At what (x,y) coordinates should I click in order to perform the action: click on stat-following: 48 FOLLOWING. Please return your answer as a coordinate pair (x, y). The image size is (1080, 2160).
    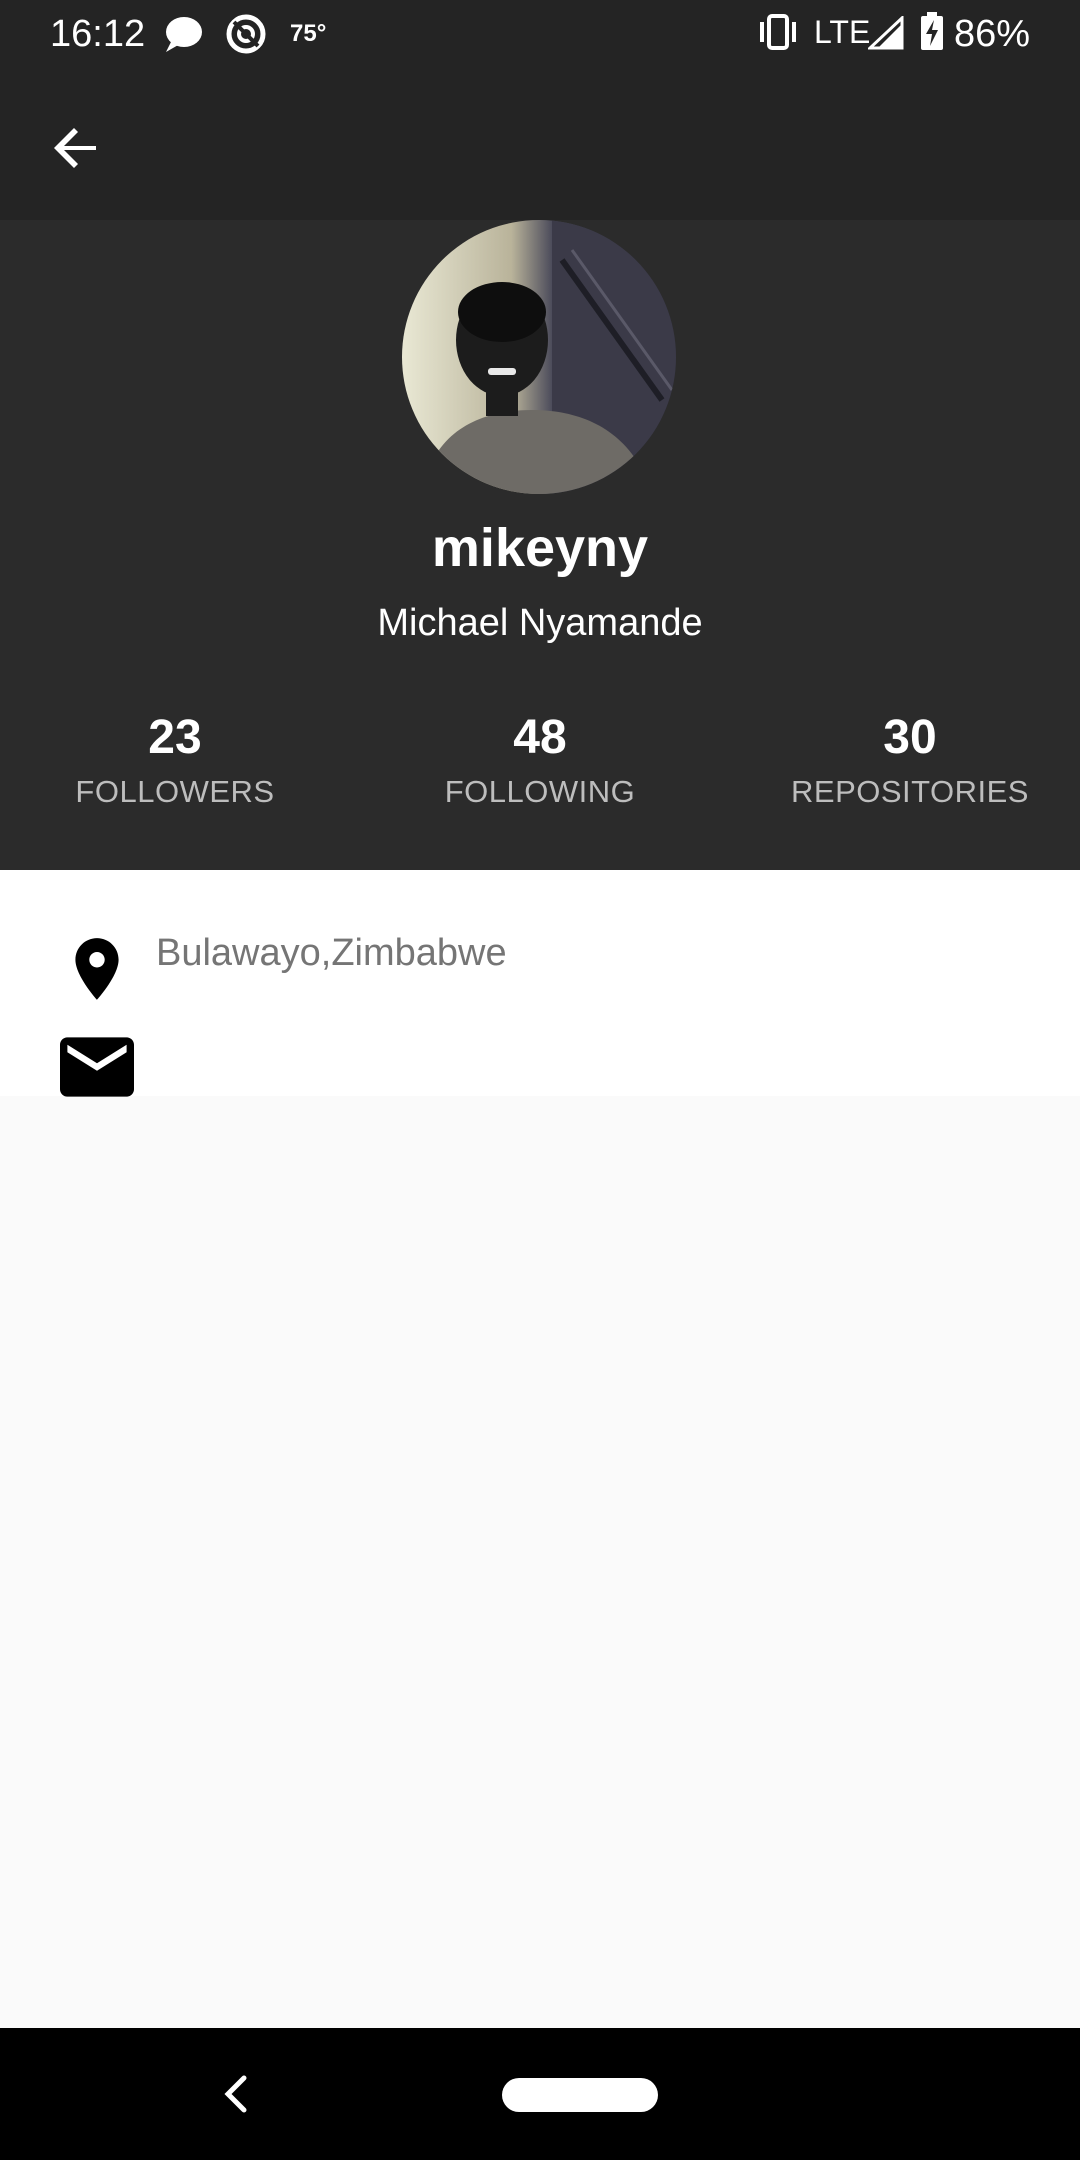
    Looking at the image, I should click on (540, 760).